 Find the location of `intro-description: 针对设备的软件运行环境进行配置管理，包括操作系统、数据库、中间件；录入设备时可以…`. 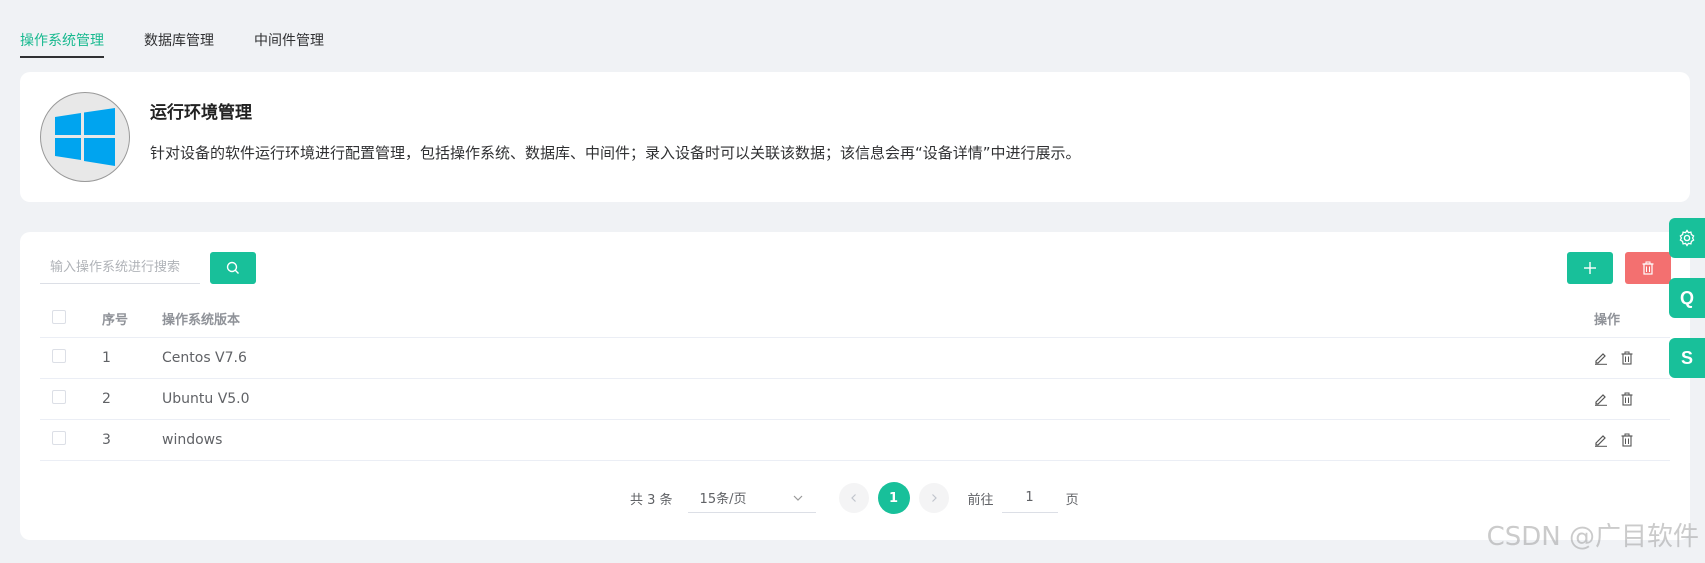

intro-description: 针对设备的软件运行环境进行配置管理，包括操作系统、数据库、中间件；录入设备时可以… is located at coordinates (615, 153).